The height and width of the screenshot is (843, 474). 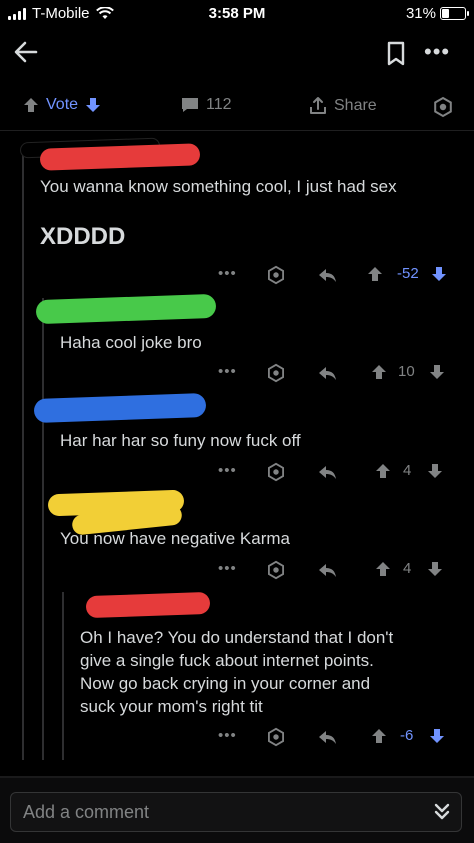 I want to click on battery-icon, so click(x=454, y=13).